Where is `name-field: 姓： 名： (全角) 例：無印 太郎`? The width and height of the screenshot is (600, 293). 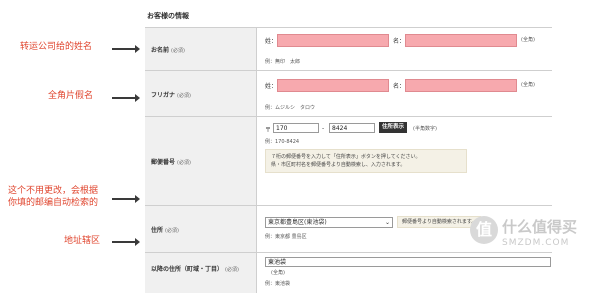
name-field: 姓： 名： (全角) 例：無印 太郎 is located at coordinates (404, 49).